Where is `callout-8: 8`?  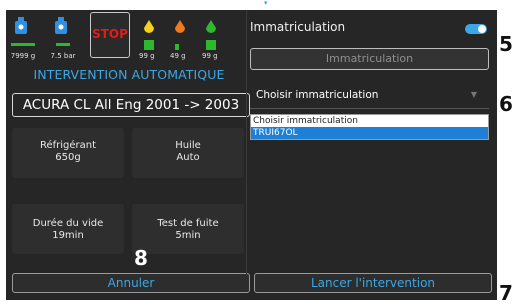
callout-8: 8 is located at coordinates (141, 258).